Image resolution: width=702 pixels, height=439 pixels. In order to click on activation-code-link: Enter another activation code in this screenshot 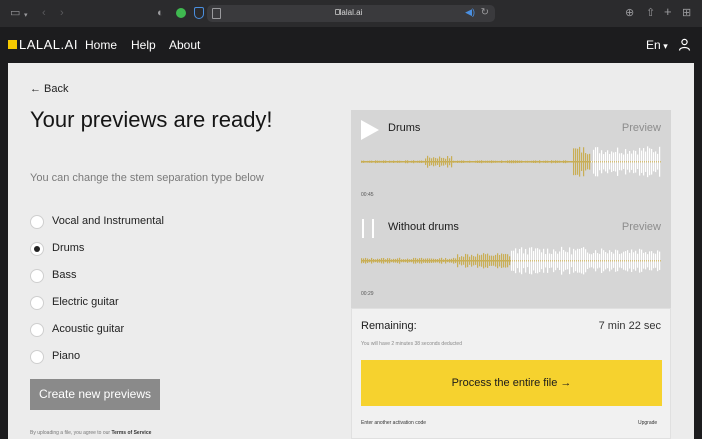, I will do `click(393, 423)`.